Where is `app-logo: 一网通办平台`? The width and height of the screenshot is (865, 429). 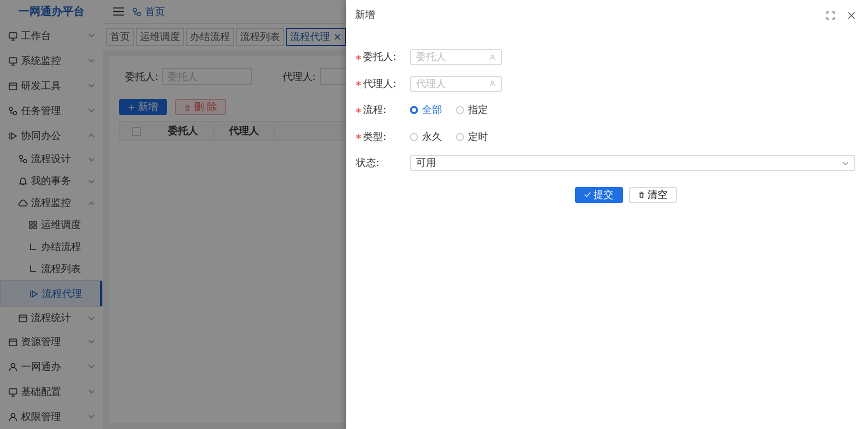
app-logo: 一网通办平台 is located at coordinates (52, 12).